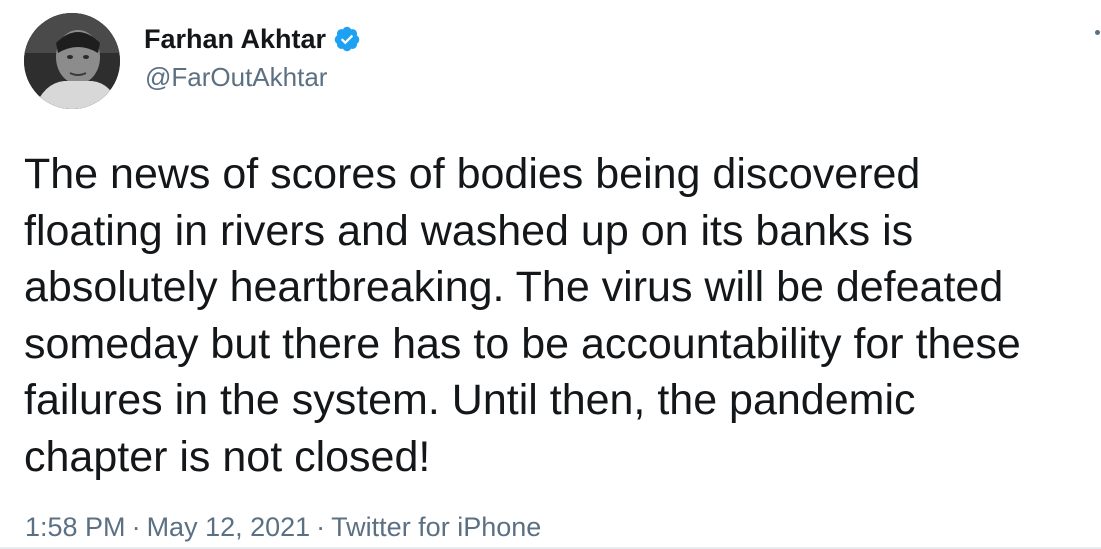 The image size is (1101, 549). What do you see at coordinates (236, 77) in the screenshot?
I see `author-handle: @FarOutAkhtar` at bounding box center [236, 77].